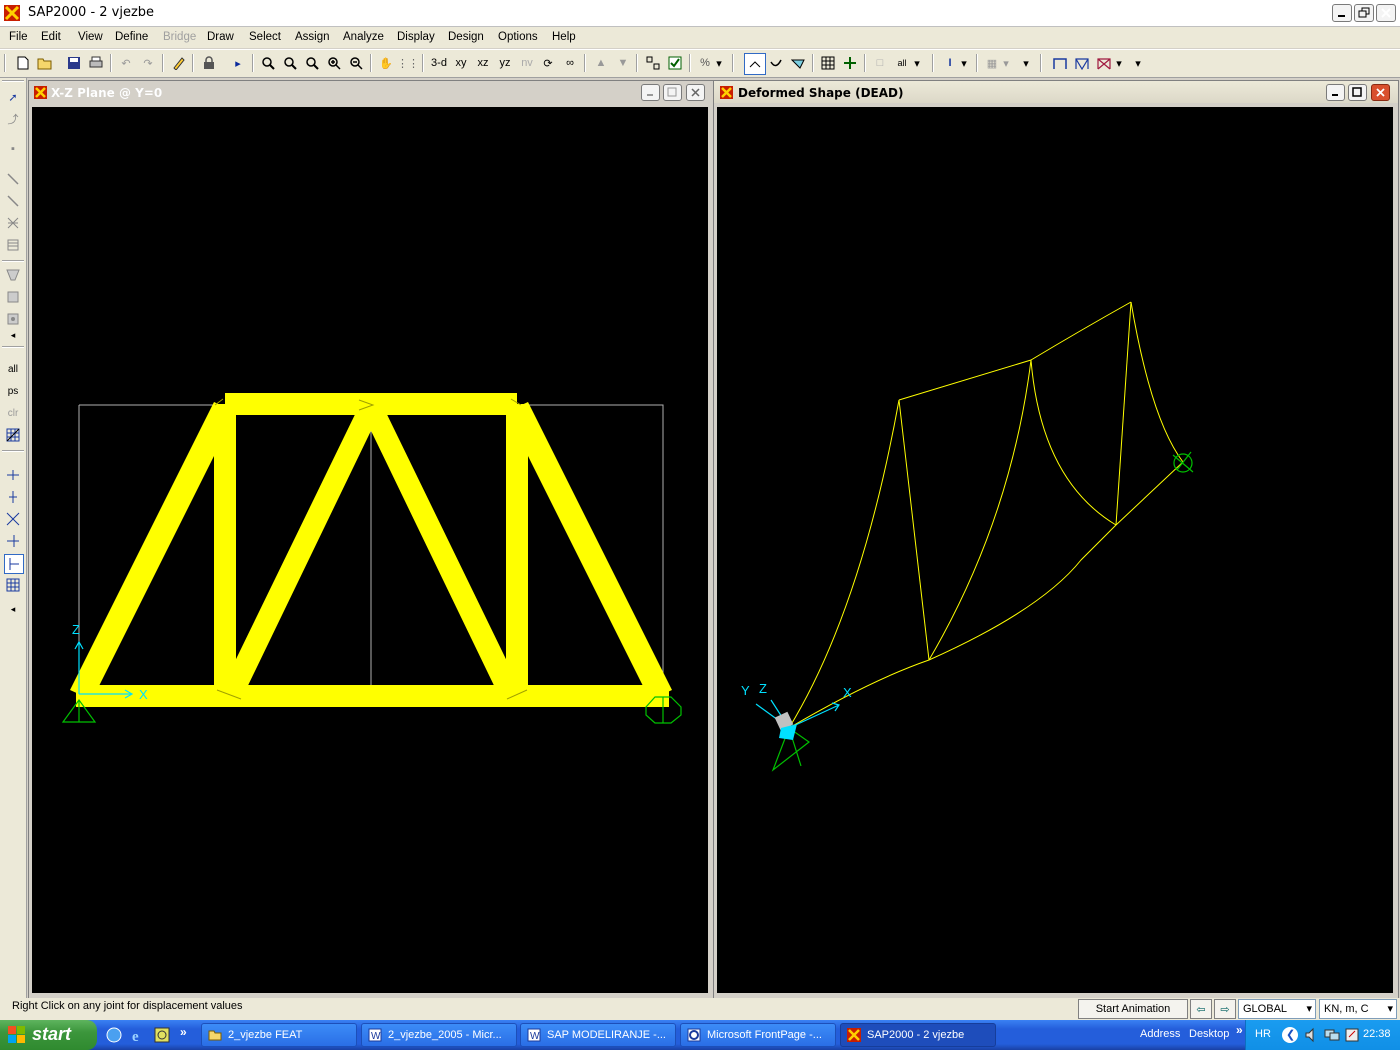  What do you see at coordinates (902, 63) in the screenshot?
I see `assign-all-button: all` at bounding box center [902, 63].